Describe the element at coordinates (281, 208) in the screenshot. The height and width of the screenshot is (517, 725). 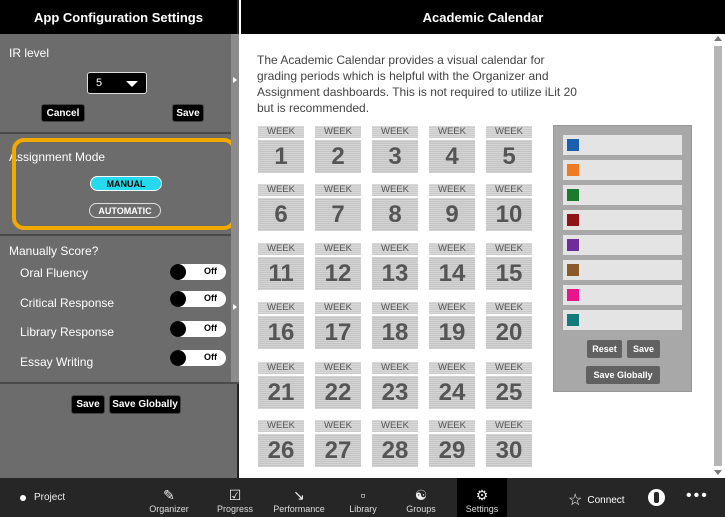
I see `week-cell: WEEK 6` at that location.